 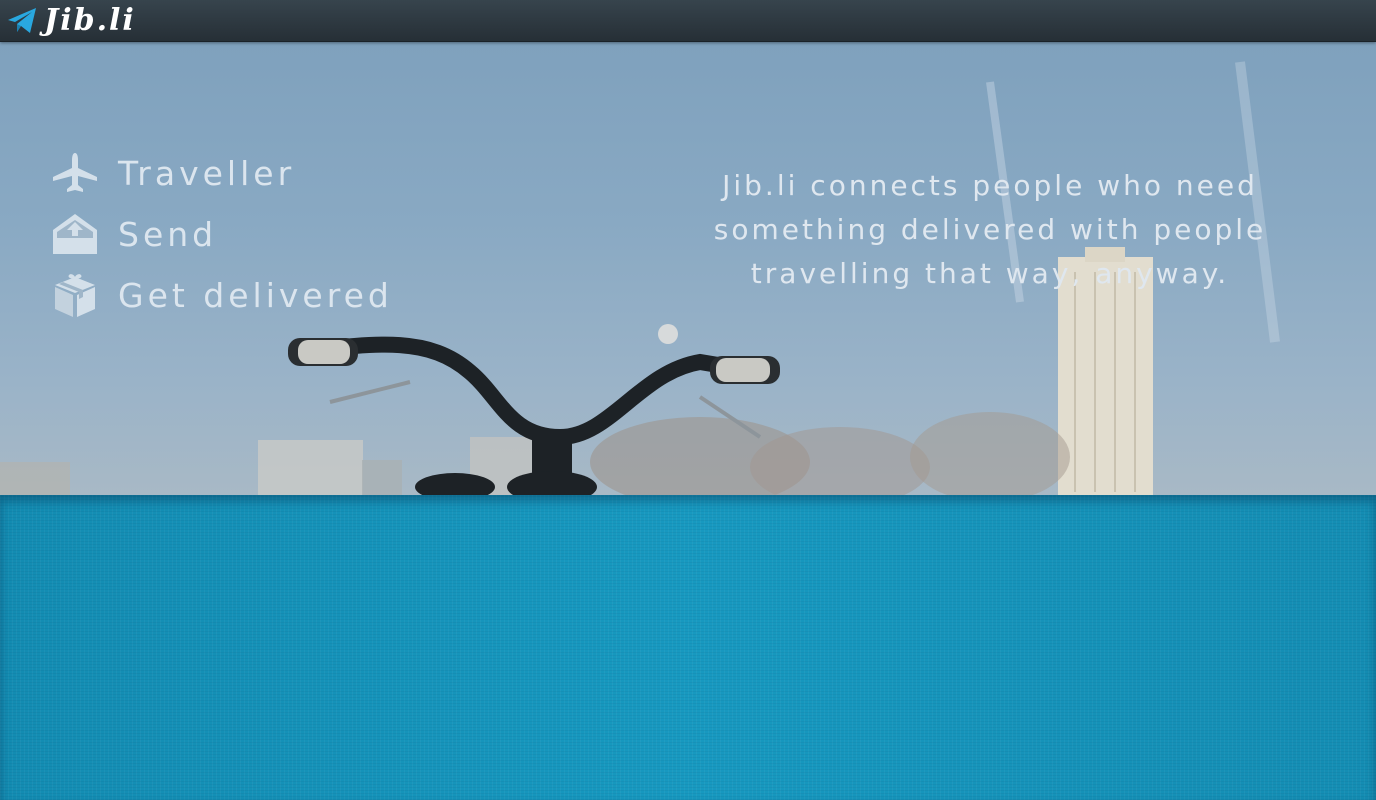 I want to click on nav-item-get-delivered: Get delivered, so click(x=221, y=295).